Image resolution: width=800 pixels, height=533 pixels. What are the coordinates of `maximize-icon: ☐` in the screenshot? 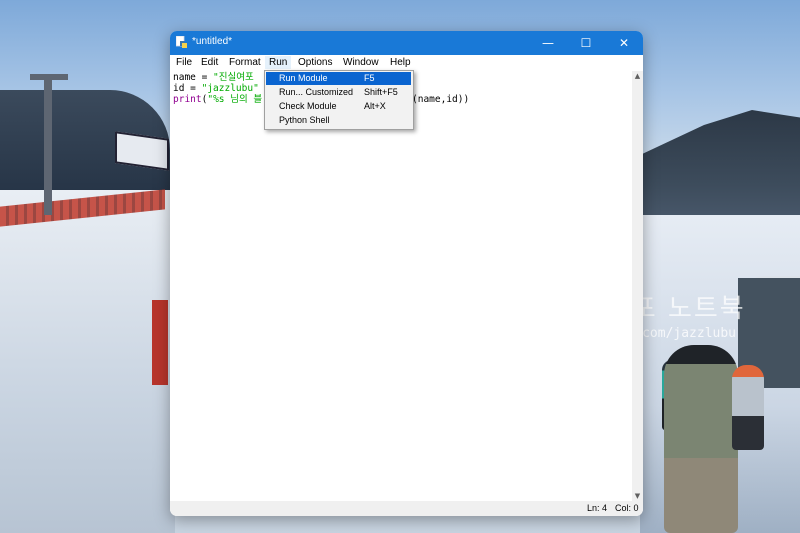 It's located at (586, 43).